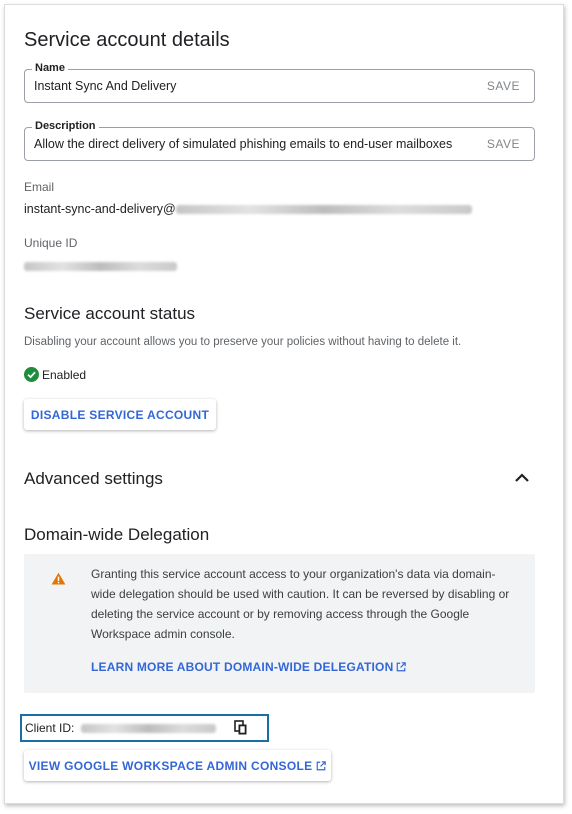  What do you see at coordinates (171, 766) in the screenshot?
I see `view-admin-console-label: VIEW GOOGLE WORKSPACE ADMIN CONSOLE` at bounding box center [171, 766].